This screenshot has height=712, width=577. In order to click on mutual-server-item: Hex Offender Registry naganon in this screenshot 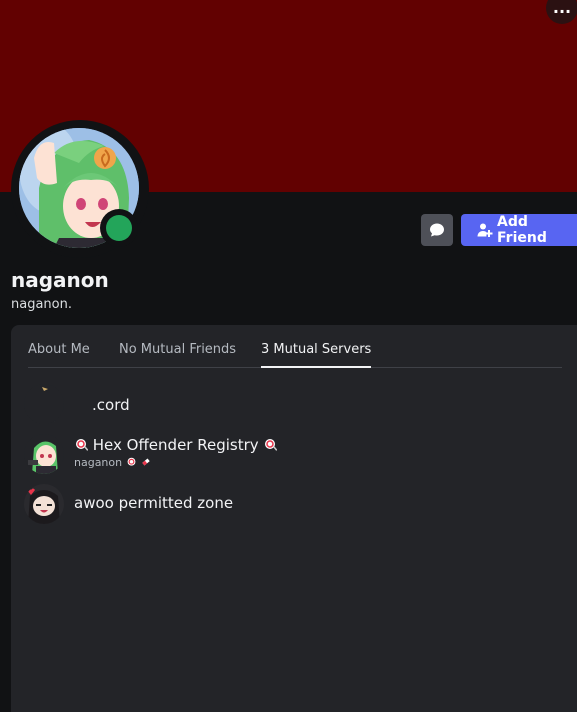, I will do `click(274, 454)`.